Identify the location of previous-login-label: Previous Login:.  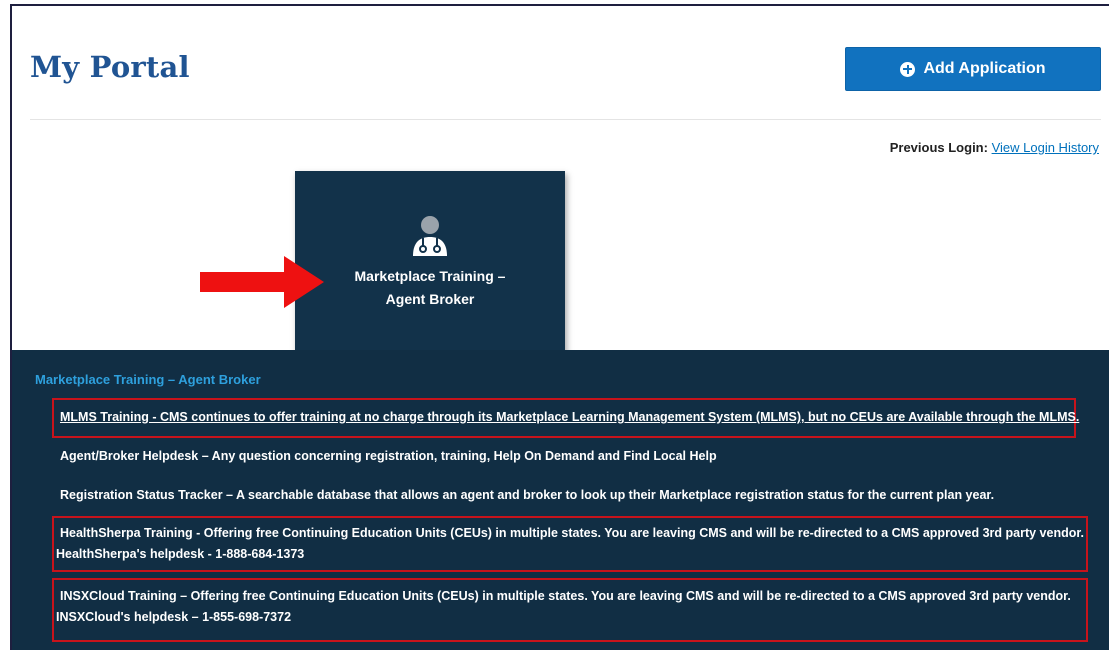
(938, 147).